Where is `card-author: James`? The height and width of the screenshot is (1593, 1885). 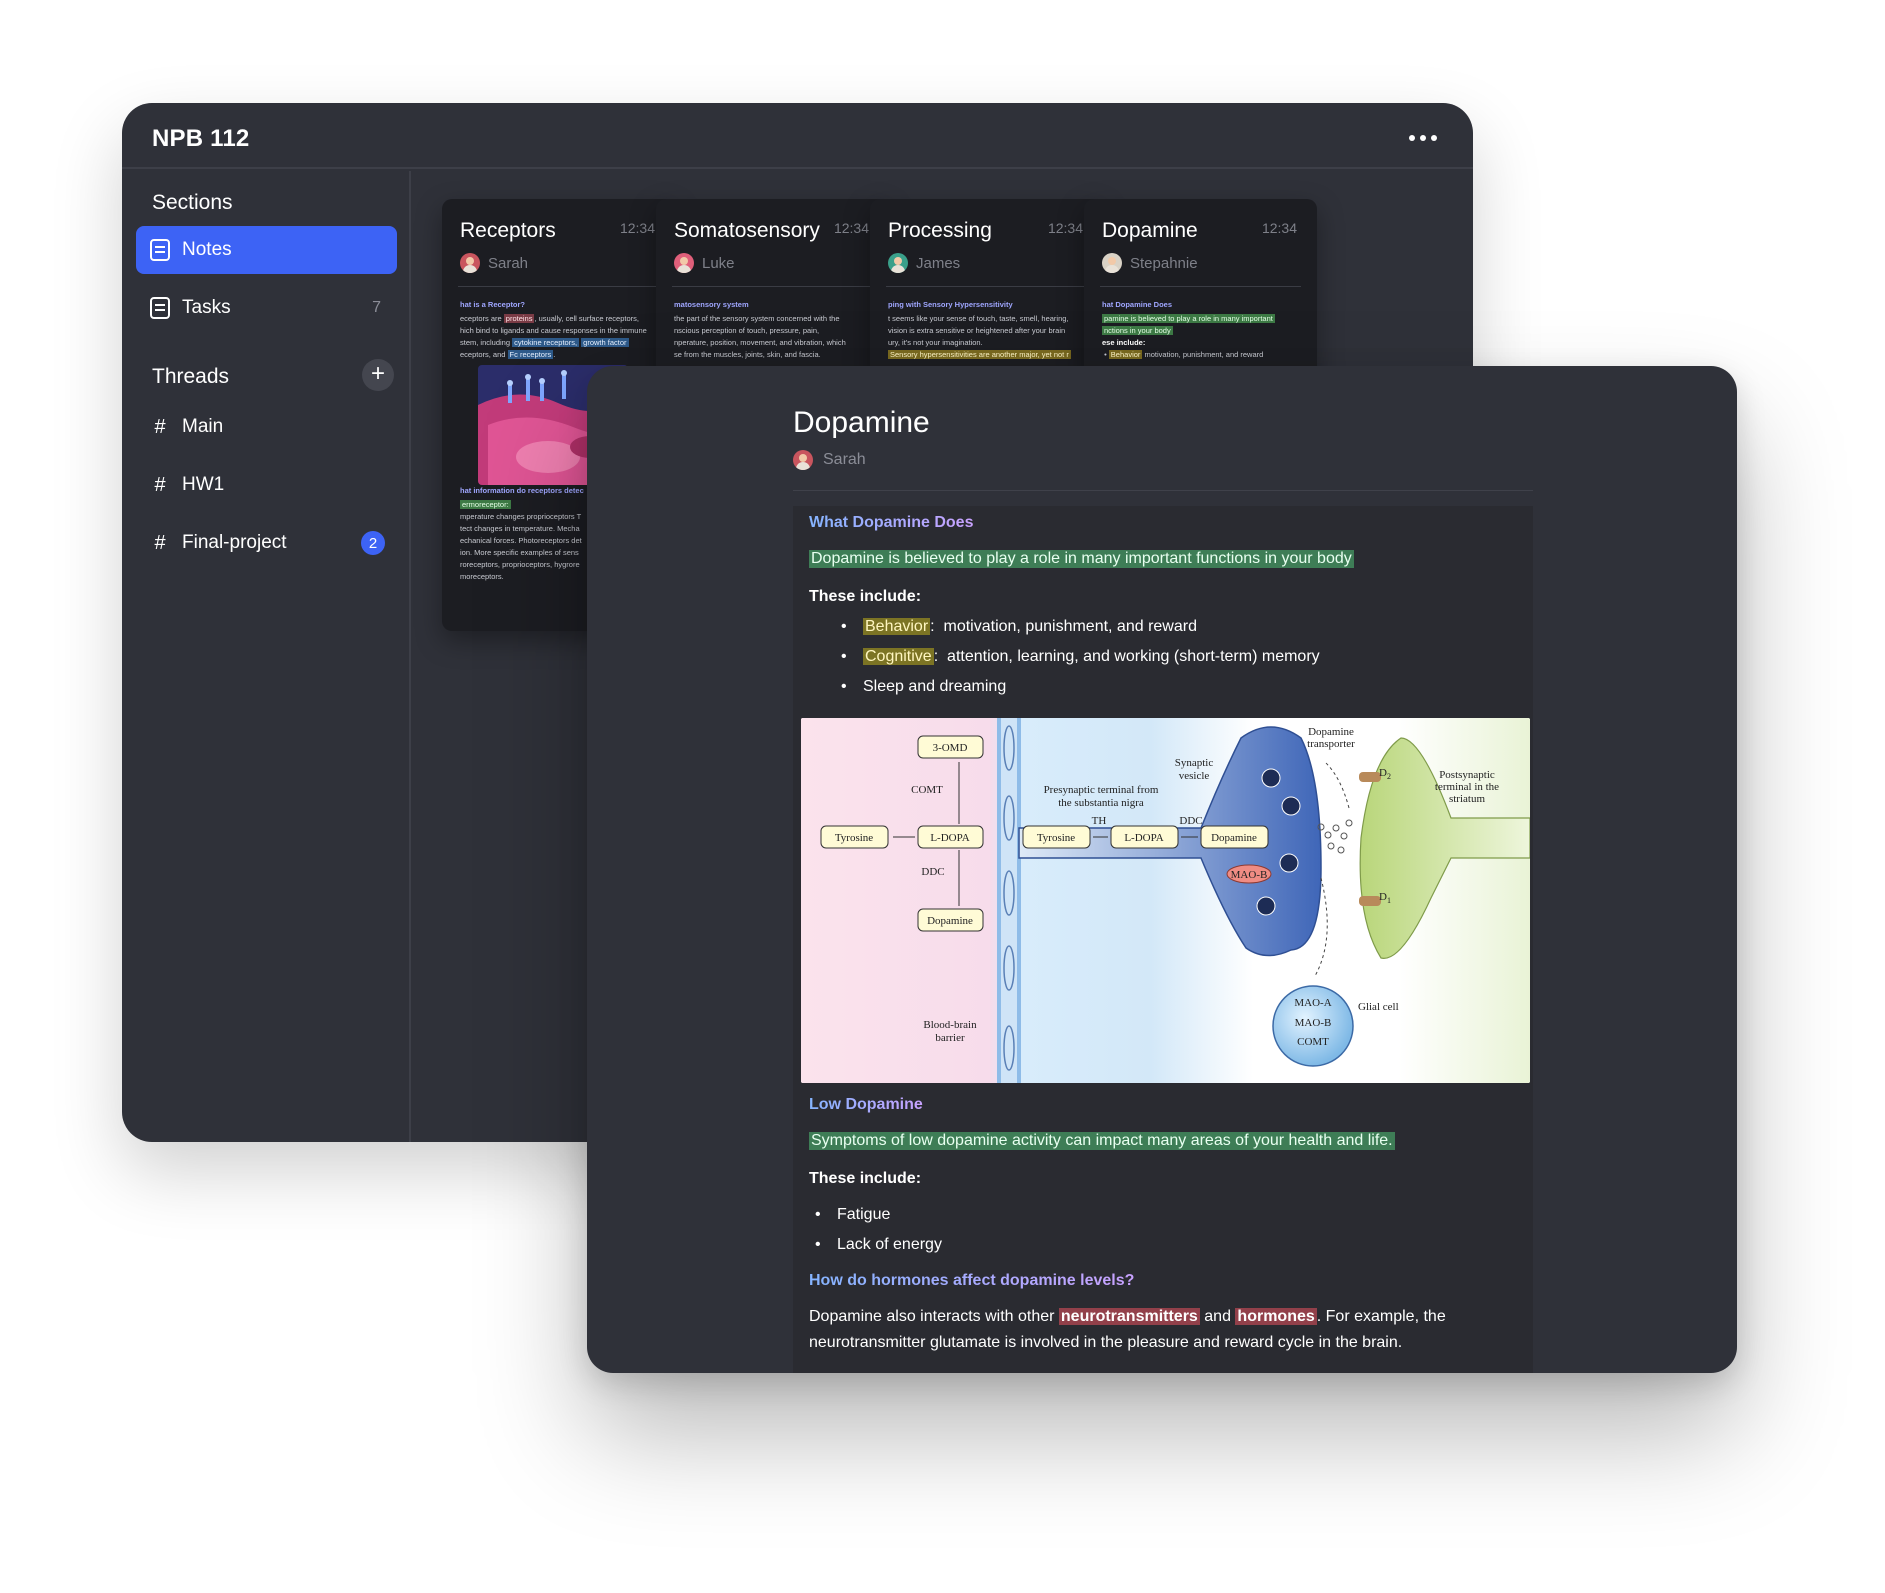
card-author: James is located at coordinates (924, 263).